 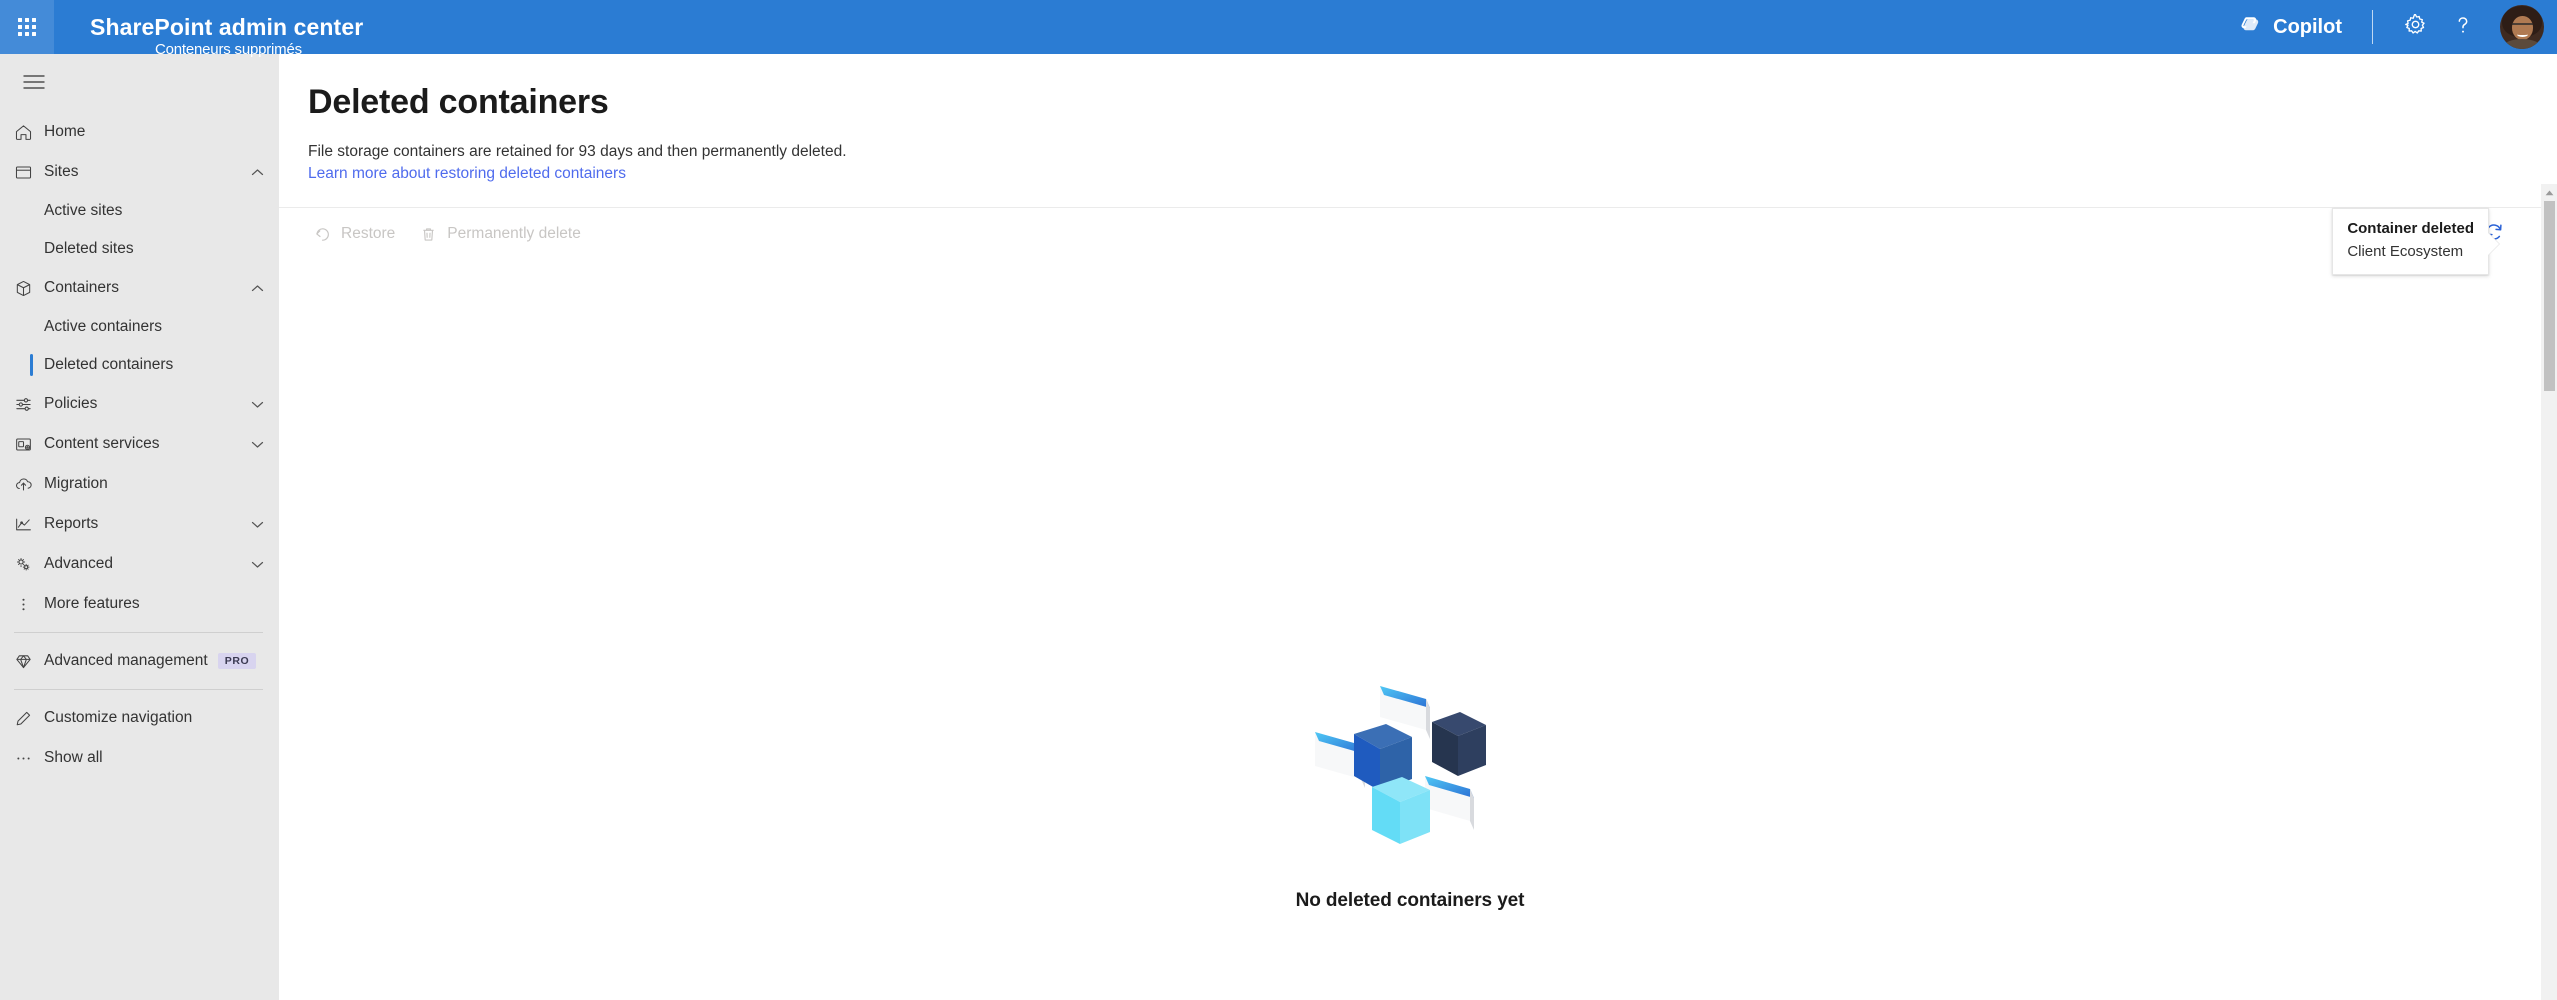 What do you see at coordinates (29, 404) in the screenshot?
I see `policies-icon` at bounding box center [29, 404].